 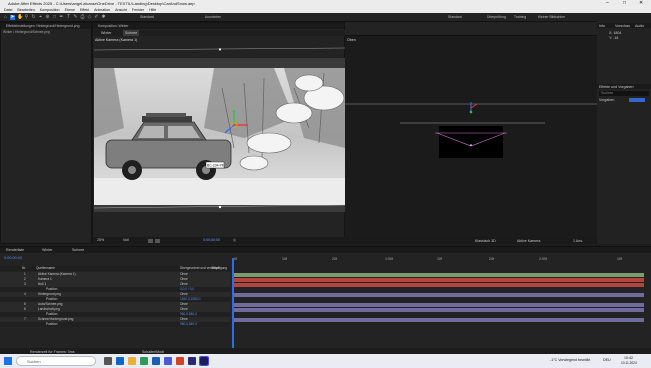 I want to click on premiere-icon, so click(x=192, y=361).